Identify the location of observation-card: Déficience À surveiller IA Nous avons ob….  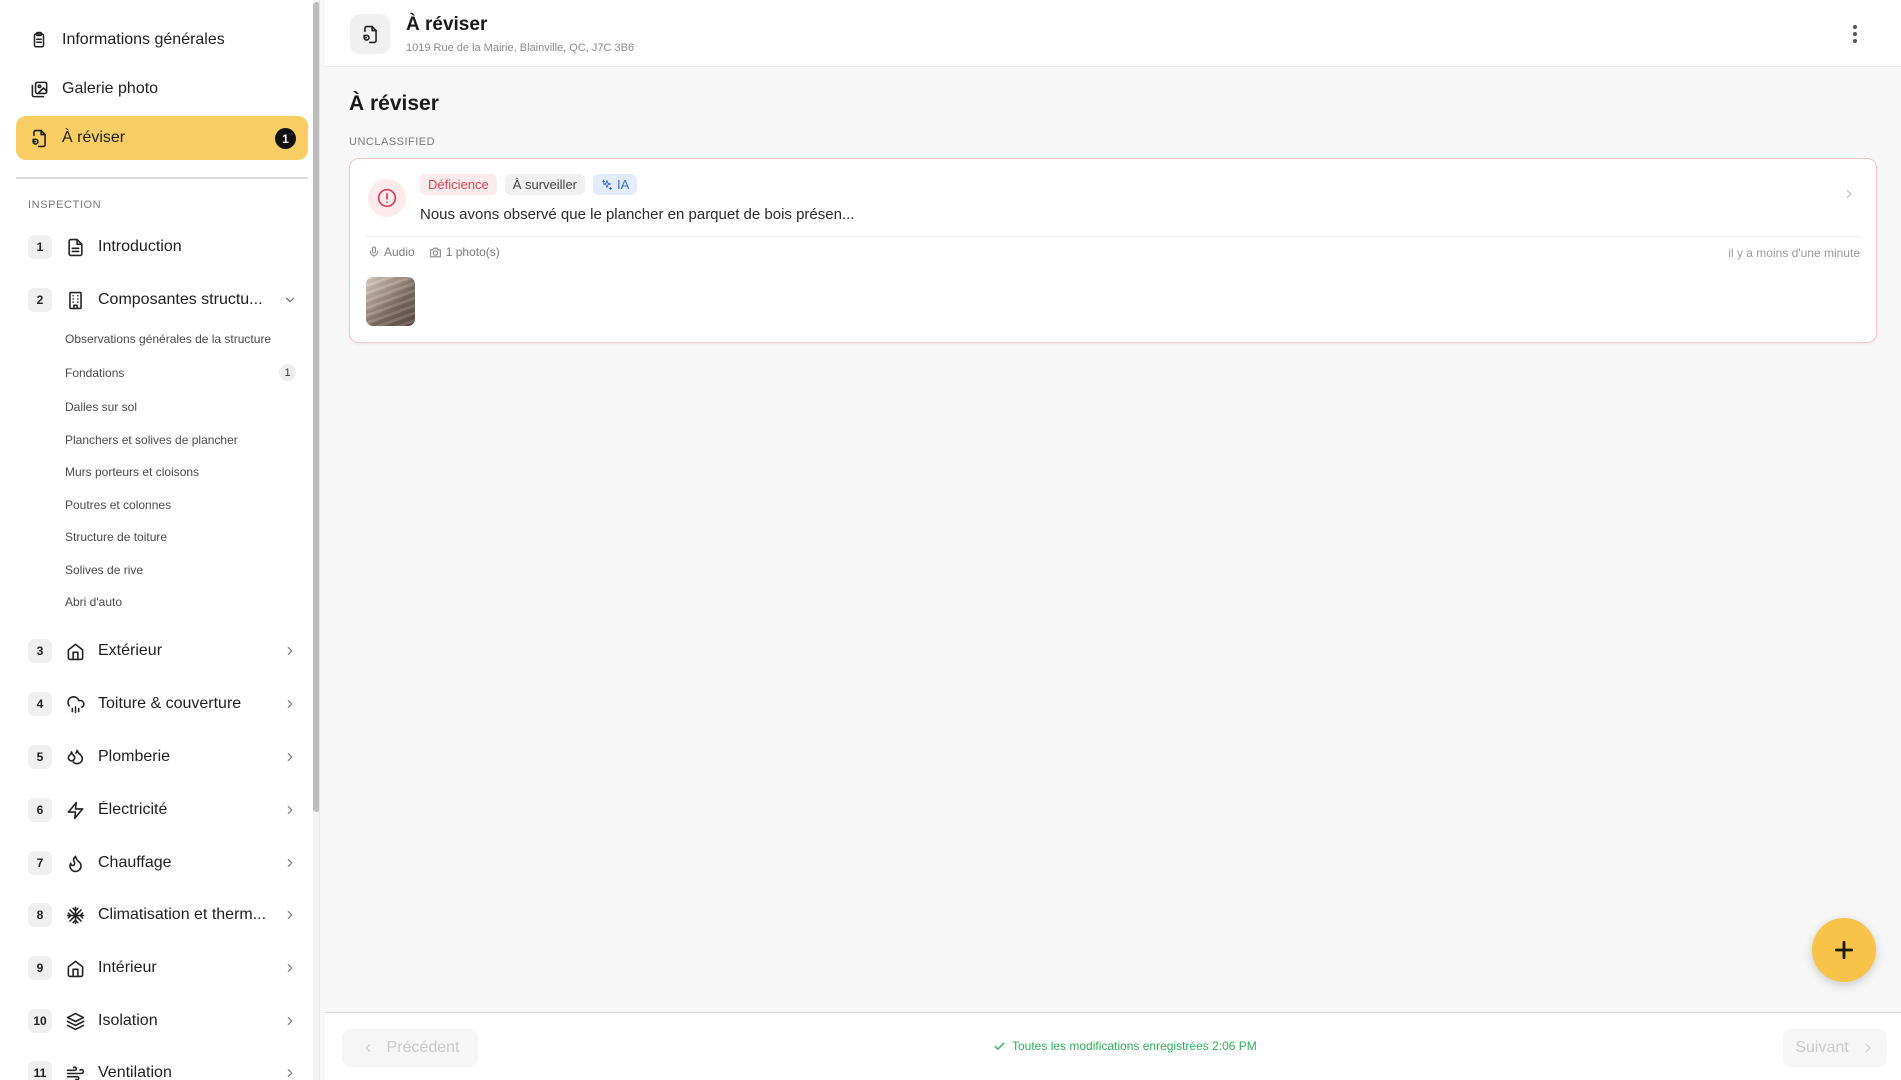
(1113, 250).